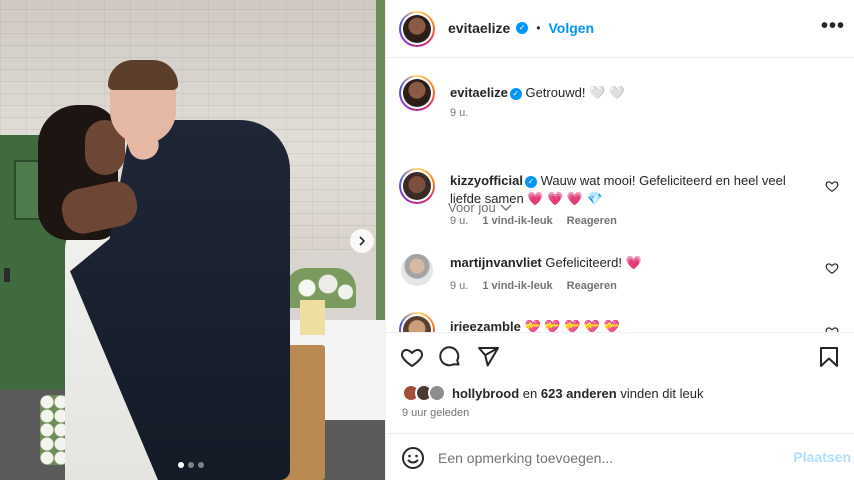 The height and width of the screenshot is (480, 854). What do you see at coordinates (424, 393) in the screenshot?
I see `liker-avatars` at bounding box center [424, 393].